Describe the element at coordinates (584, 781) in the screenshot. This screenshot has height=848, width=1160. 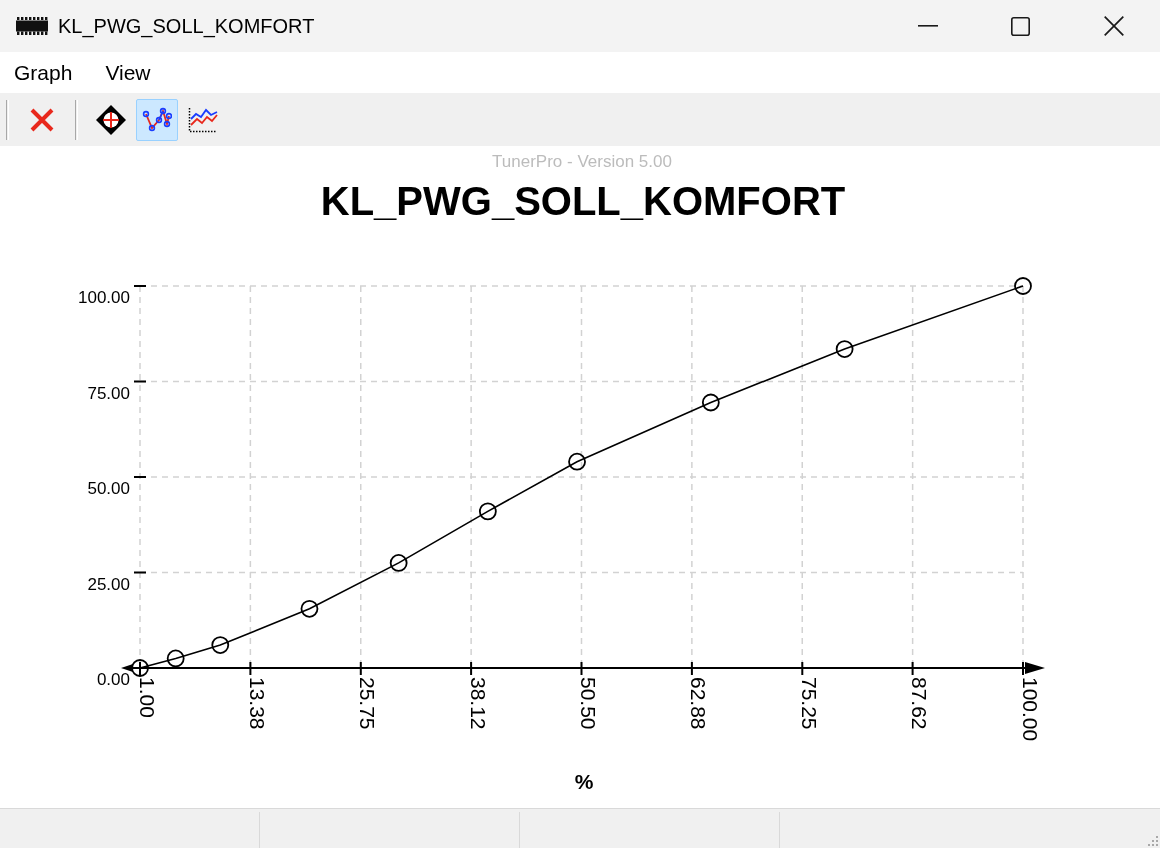
I see `x-axis-label: %` at that location.